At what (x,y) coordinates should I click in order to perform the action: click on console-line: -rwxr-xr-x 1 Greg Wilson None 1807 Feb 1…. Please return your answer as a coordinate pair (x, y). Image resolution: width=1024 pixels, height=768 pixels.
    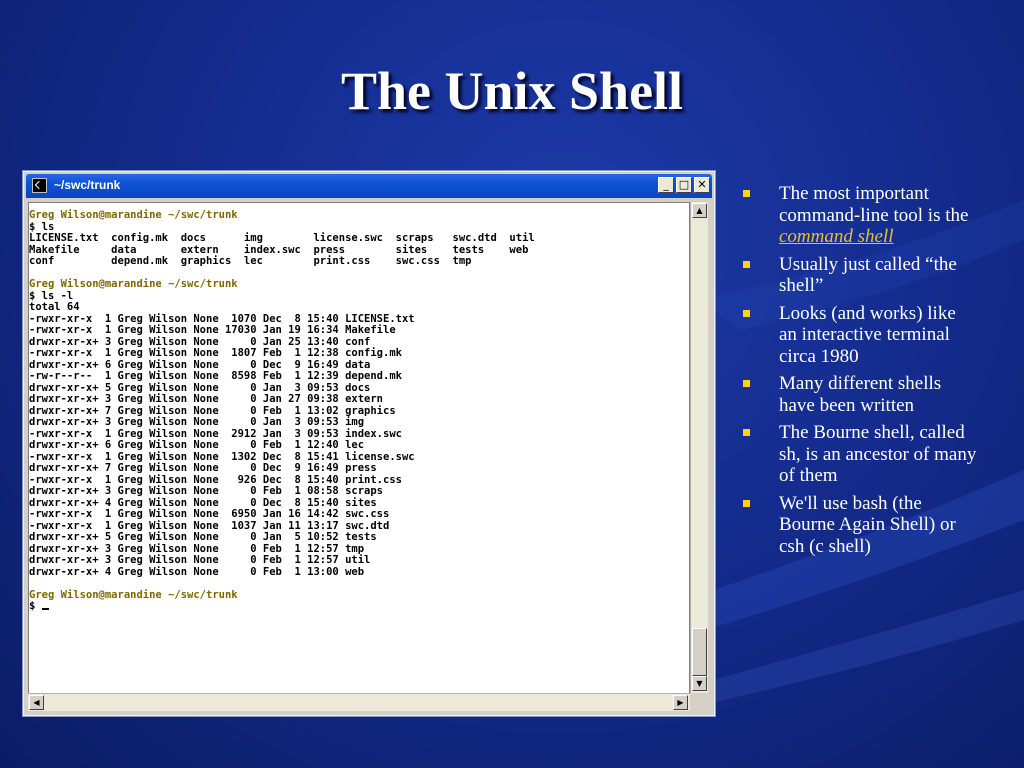
    Looking at the image, I should click on (215, 353).